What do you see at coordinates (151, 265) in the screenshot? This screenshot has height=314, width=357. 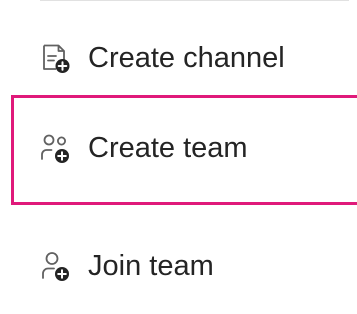 I see `menu-item-label: Join team` at bounding box center [151, 265].